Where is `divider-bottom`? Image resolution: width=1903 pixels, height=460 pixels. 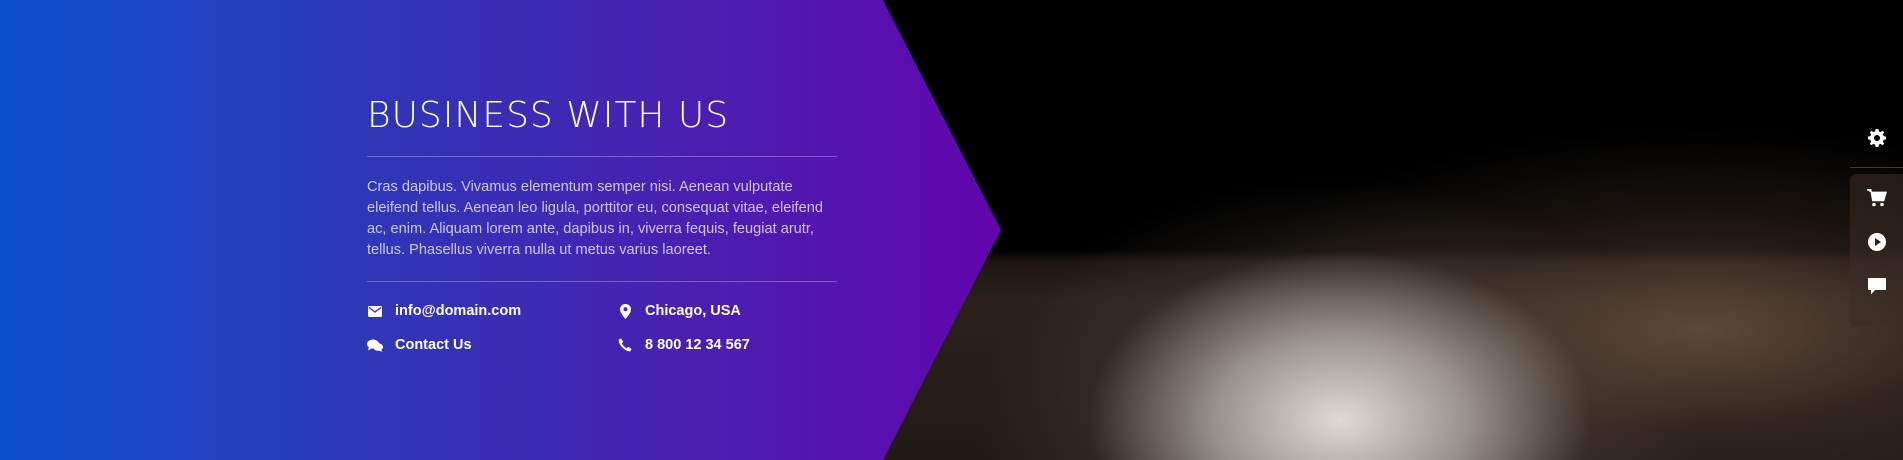
divider-bottom is located at coordinates (602, 281).